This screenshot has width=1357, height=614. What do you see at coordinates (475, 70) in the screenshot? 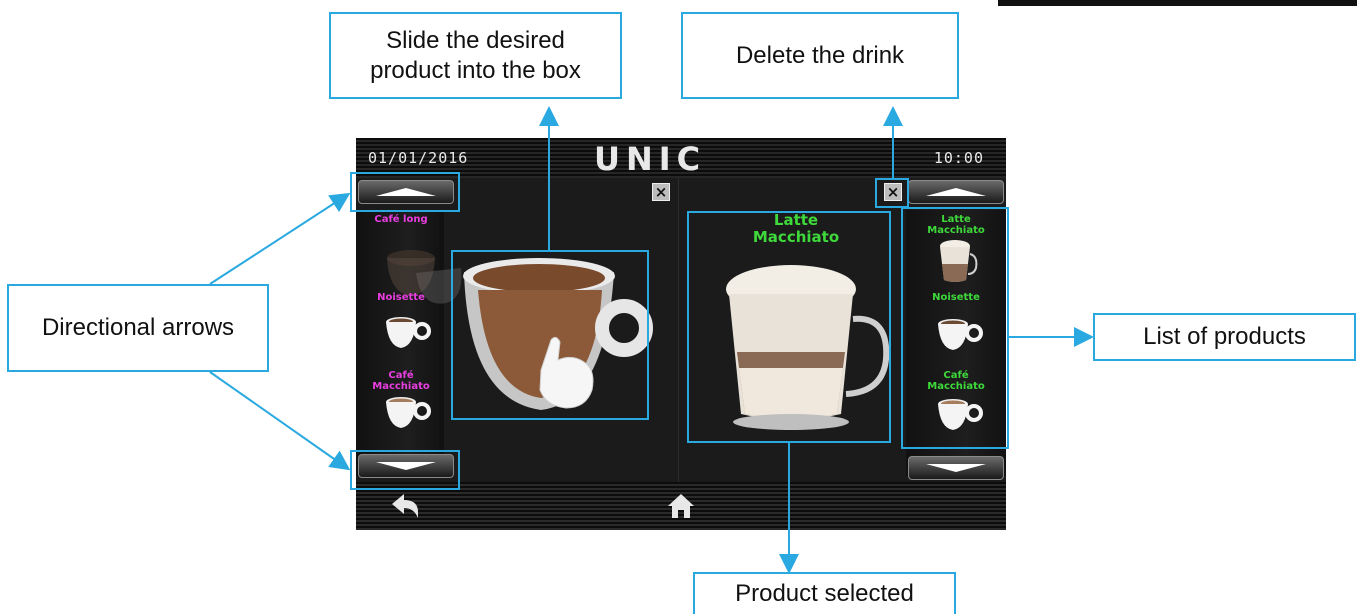
I see `slide-annotation-line2: product into the box` at bounding box center [475, 70].